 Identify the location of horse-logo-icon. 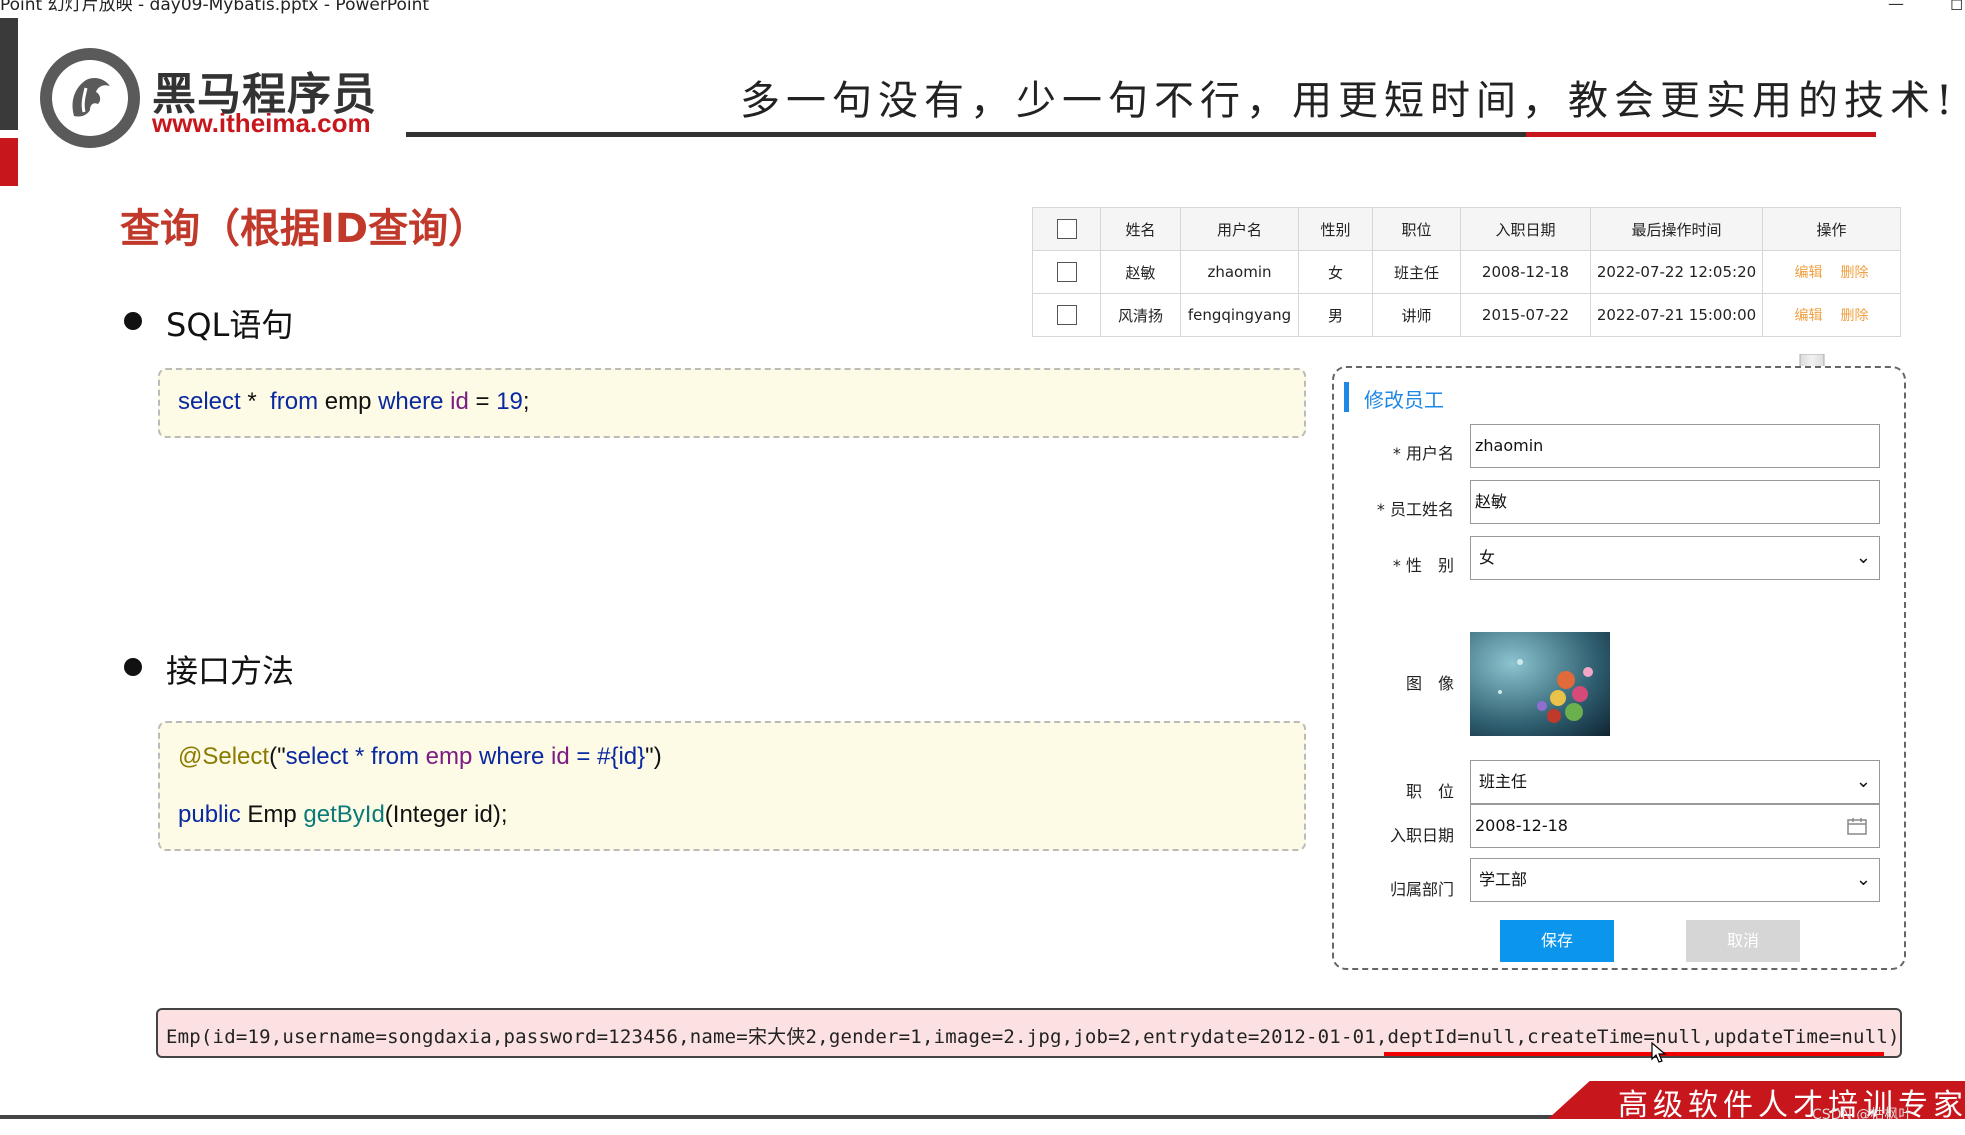
(91, 97).